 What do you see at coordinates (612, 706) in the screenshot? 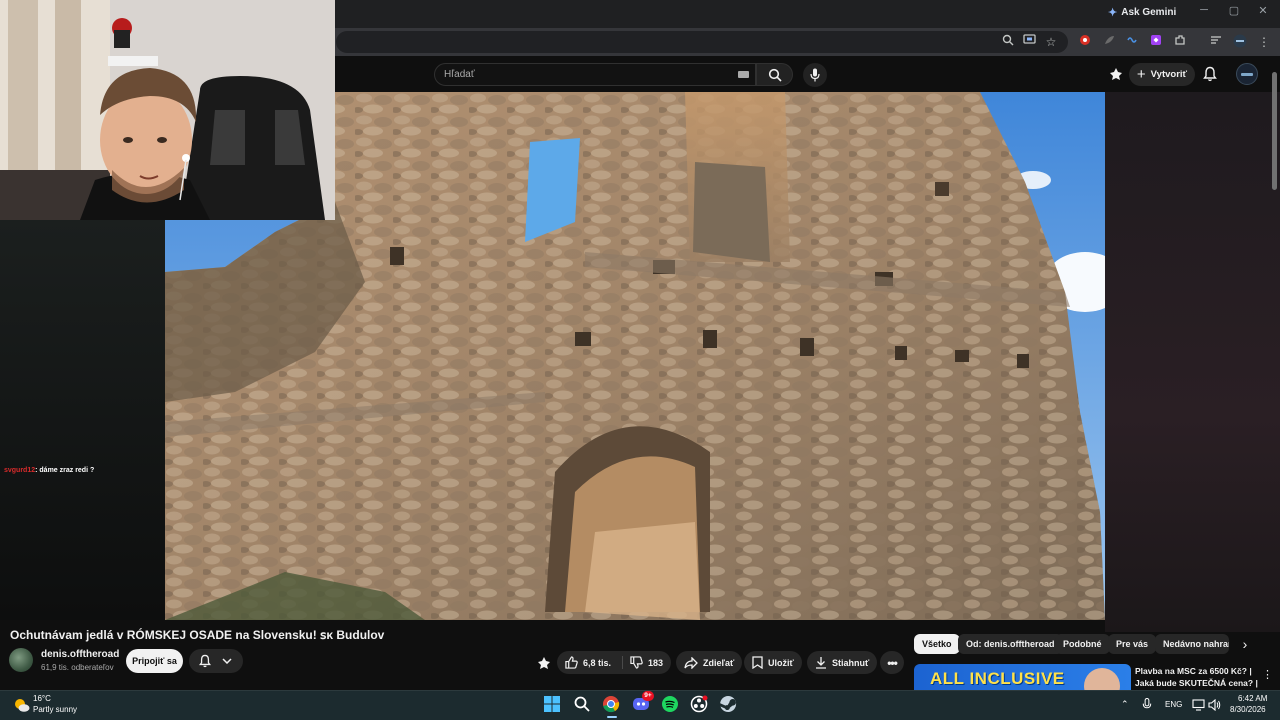
I see `chrome-app-icon` at bounding box center [612, 706].